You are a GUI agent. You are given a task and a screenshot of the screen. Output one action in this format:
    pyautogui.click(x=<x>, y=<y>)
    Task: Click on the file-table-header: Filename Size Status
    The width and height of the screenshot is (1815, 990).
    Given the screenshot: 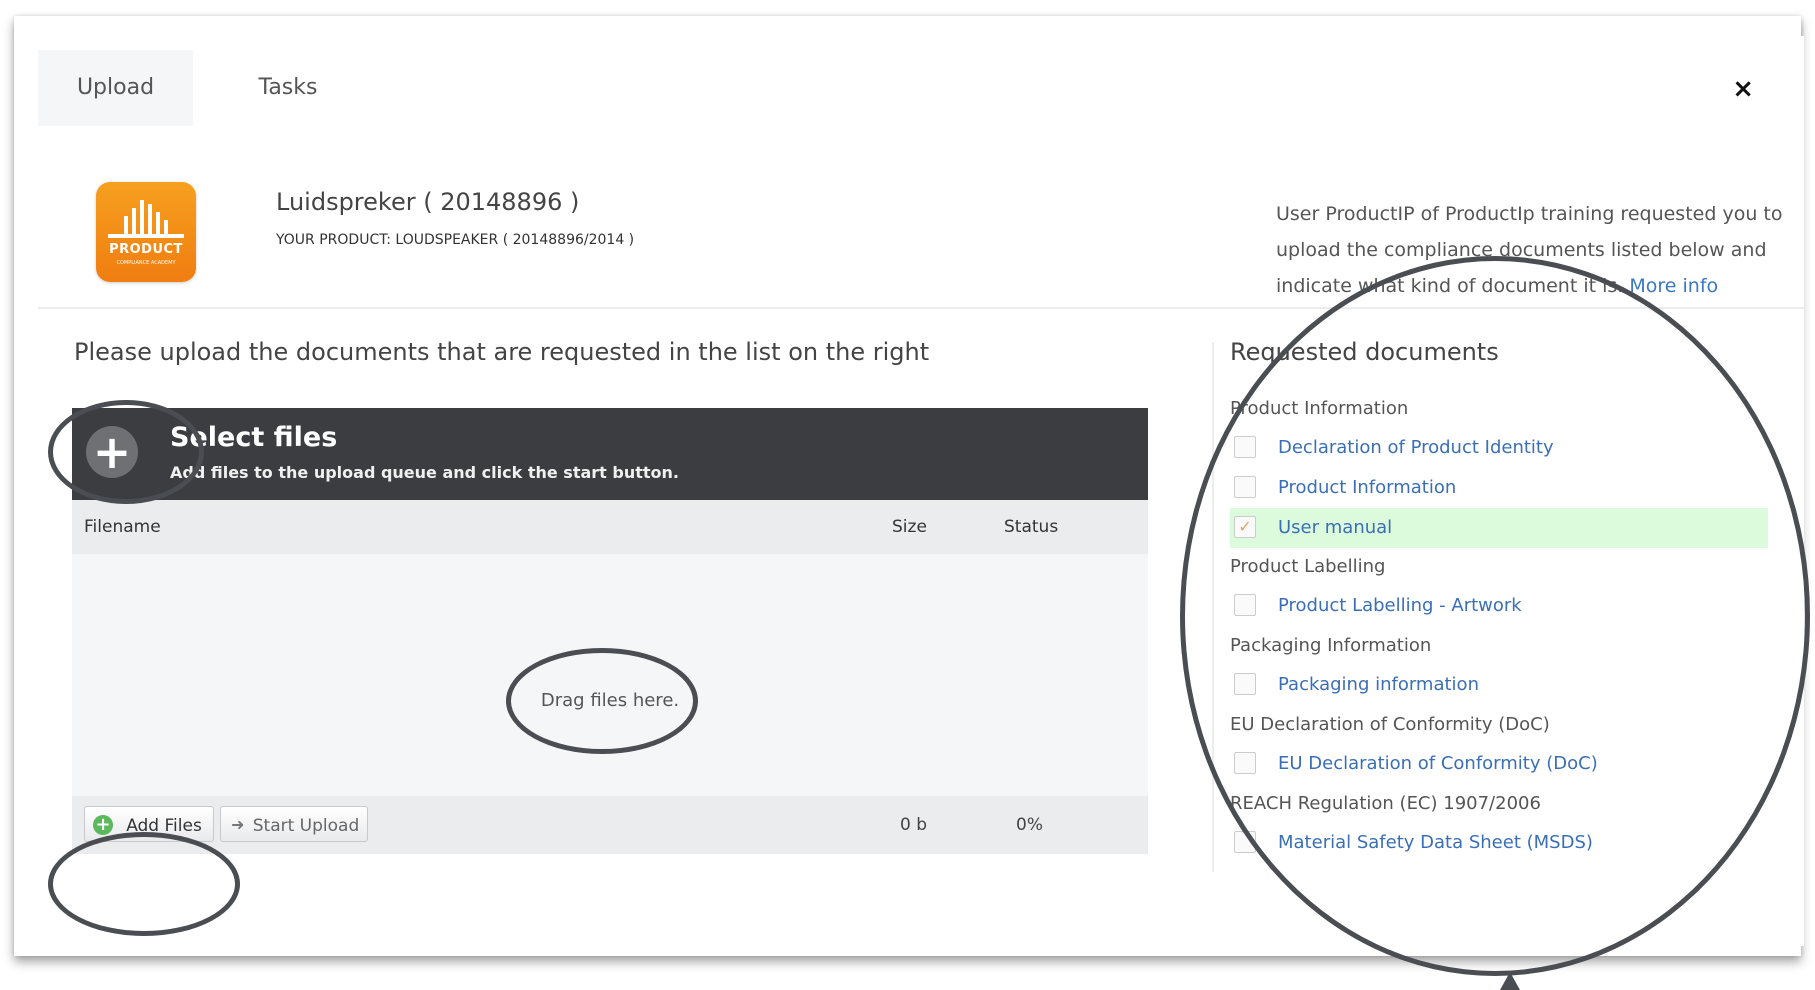 What is the action you would take?
    pyautogui.click(x=610, y=527)
    